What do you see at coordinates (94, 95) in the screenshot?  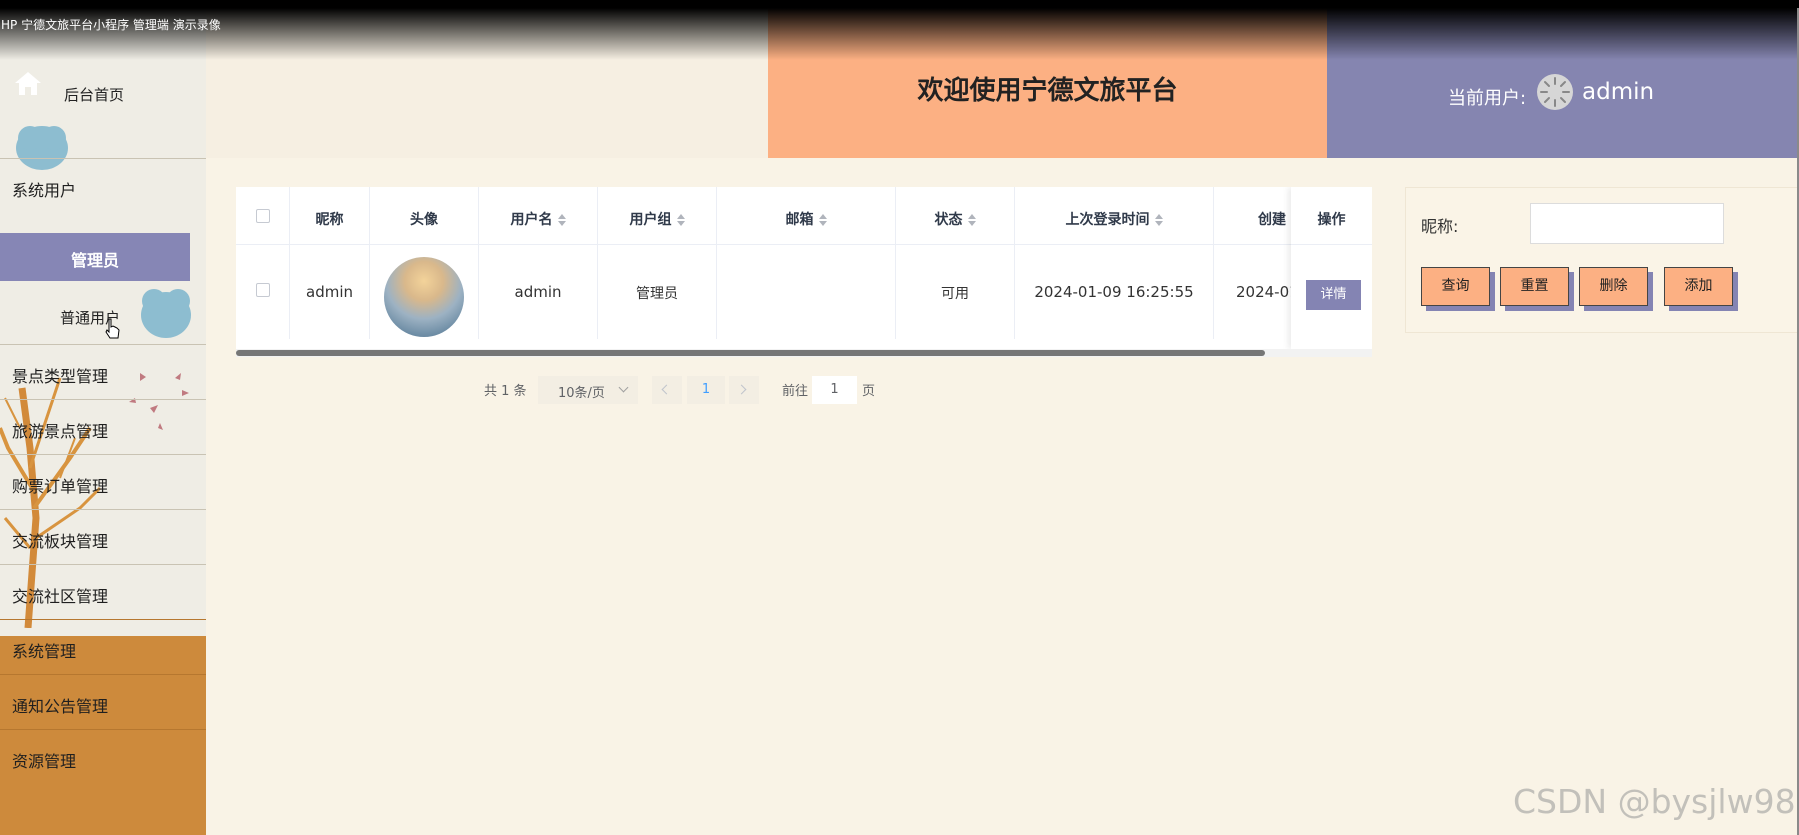 I see `sidebar-home-label: 后台首页` at bounding box center [94, 95].